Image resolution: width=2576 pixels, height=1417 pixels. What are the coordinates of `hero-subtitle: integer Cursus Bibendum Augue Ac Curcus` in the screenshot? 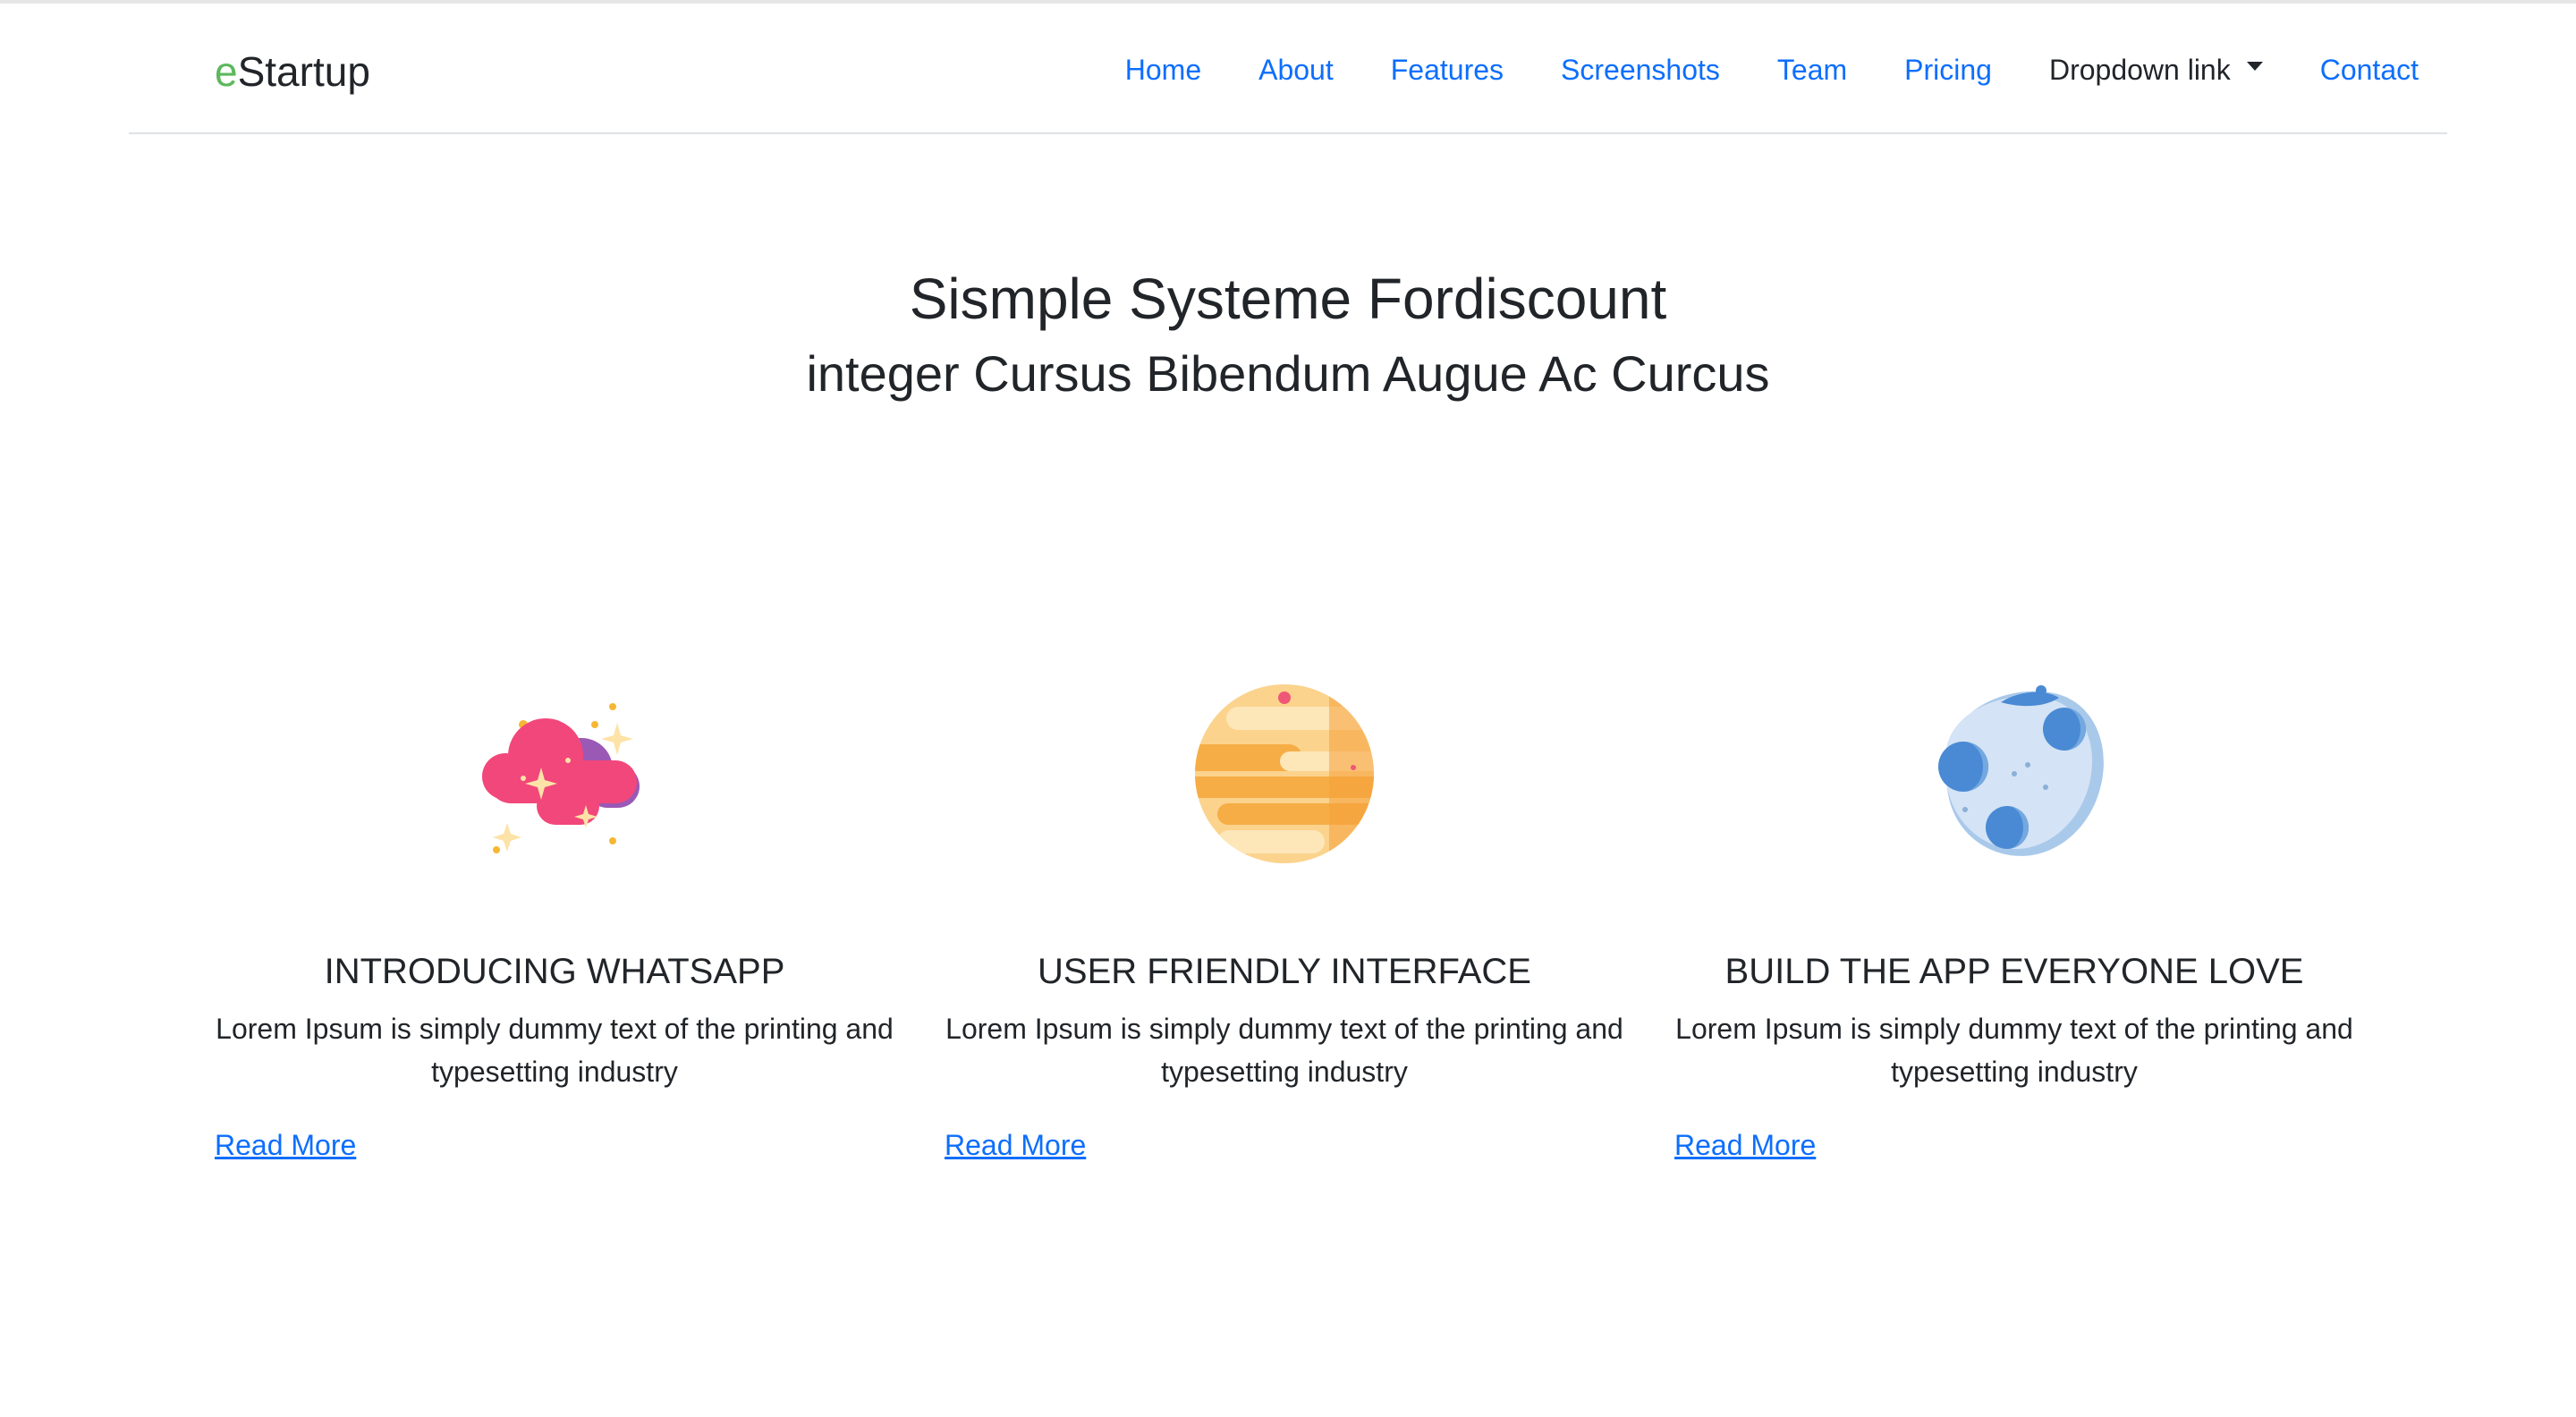 It's located at (1288, 373).